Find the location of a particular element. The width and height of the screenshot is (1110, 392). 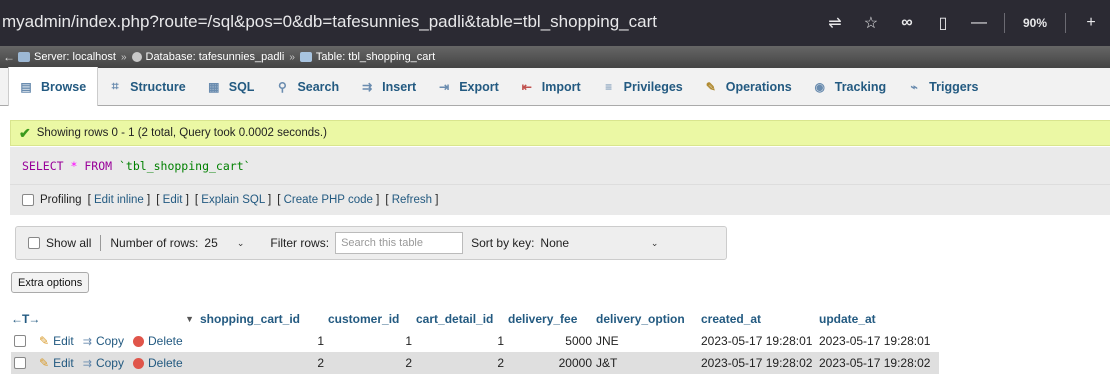

tab-sql: ▦ SQL is located at coordinates (231, 87).